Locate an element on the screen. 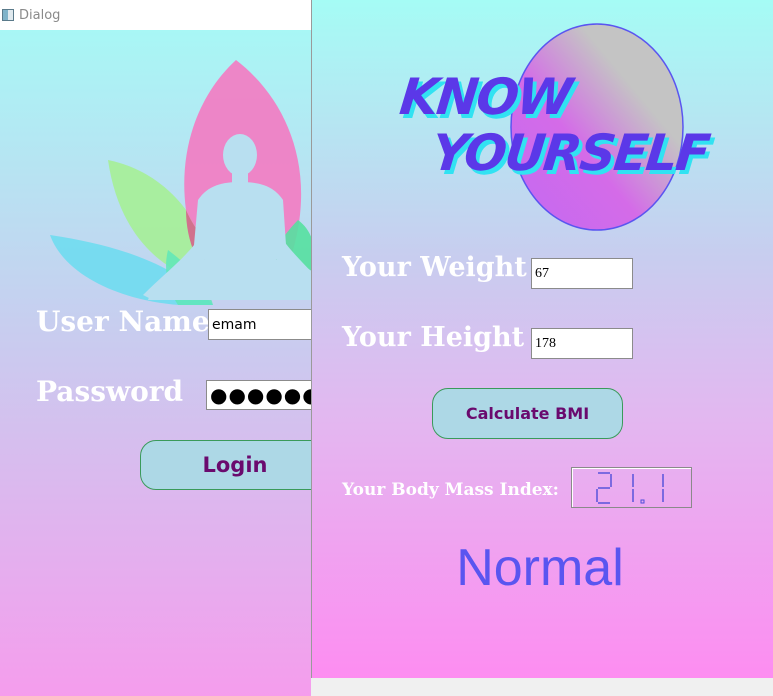 This screenshot has height=696, width=773. bmi-lcd-digits is located at coordinates (630, 487).